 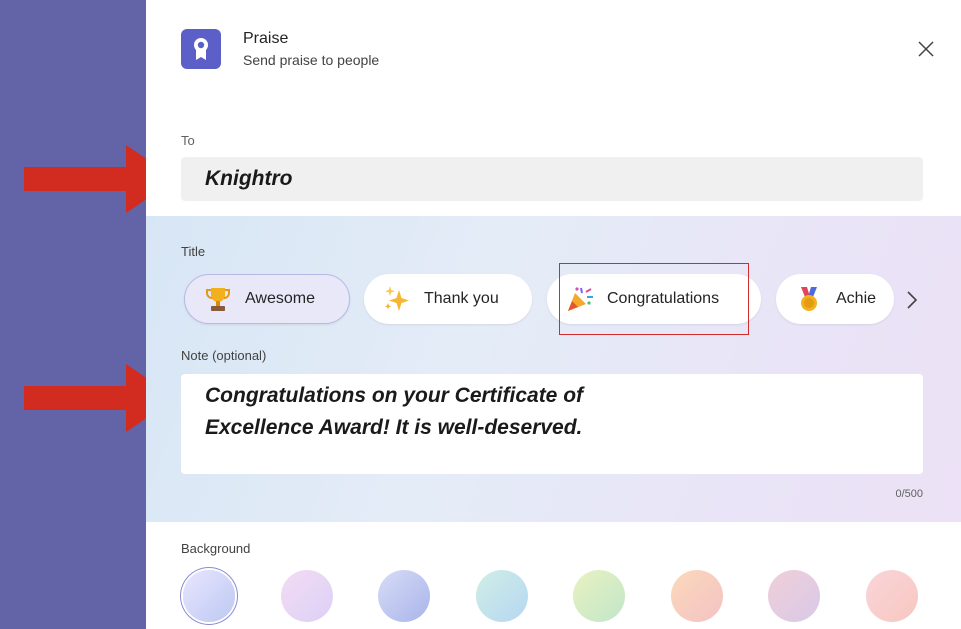 I want to click on chip-congratulations: Congratulations, so click(x=654, y=299).